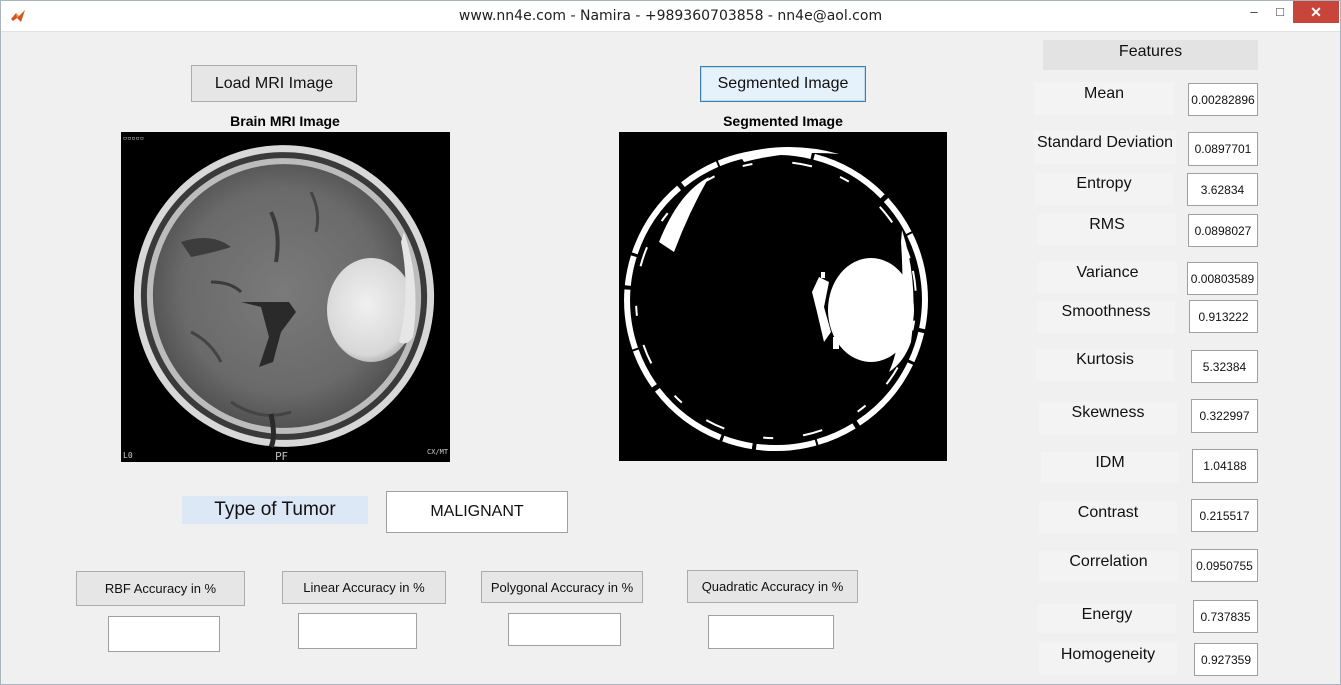 The width and height of the screenshot is (1341, 685). What do you see at coordinates (1223, 230) in the screenshot?
I see `feature-value-rms: 0.0898027` at bounding box center [1223, 230].